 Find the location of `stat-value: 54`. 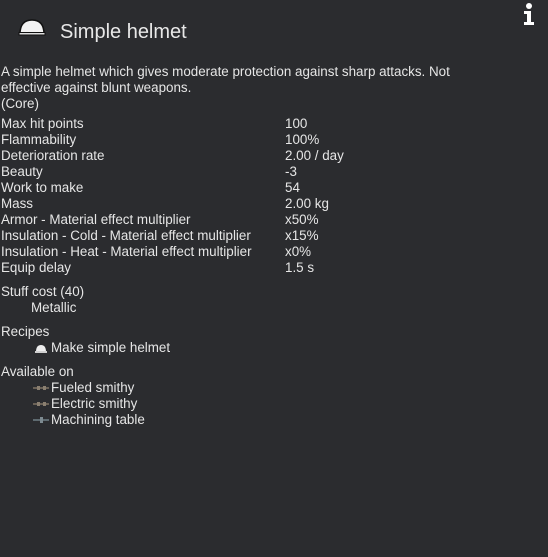

stat-value: 54 is located at coordinates (292, 187).